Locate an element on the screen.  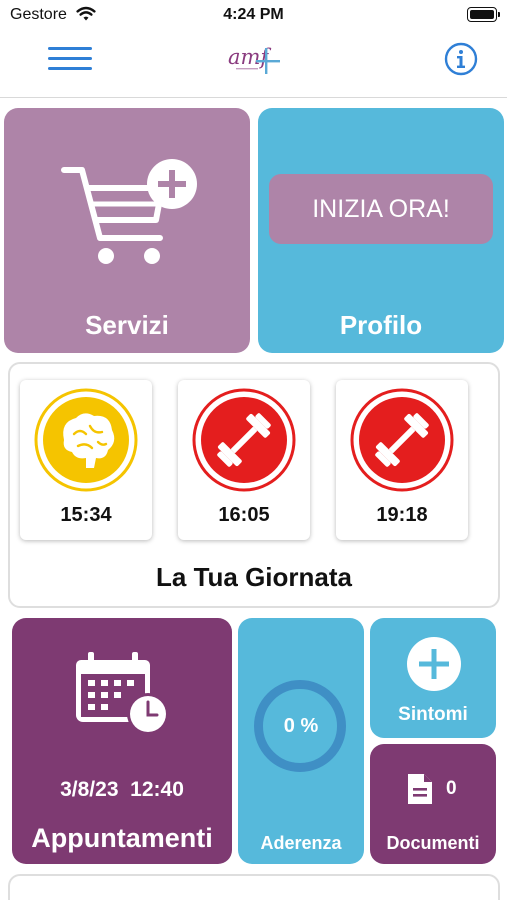
aderenza-tile: 0 % Aderenza is located at coordinates (301, 741).